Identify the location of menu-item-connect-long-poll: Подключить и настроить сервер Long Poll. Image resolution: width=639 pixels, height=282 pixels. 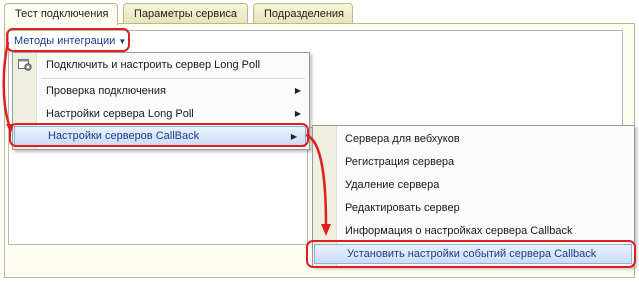
(161, 65).